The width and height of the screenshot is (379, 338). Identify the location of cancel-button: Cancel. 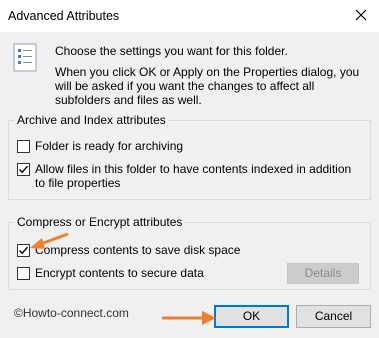
(333, 316).